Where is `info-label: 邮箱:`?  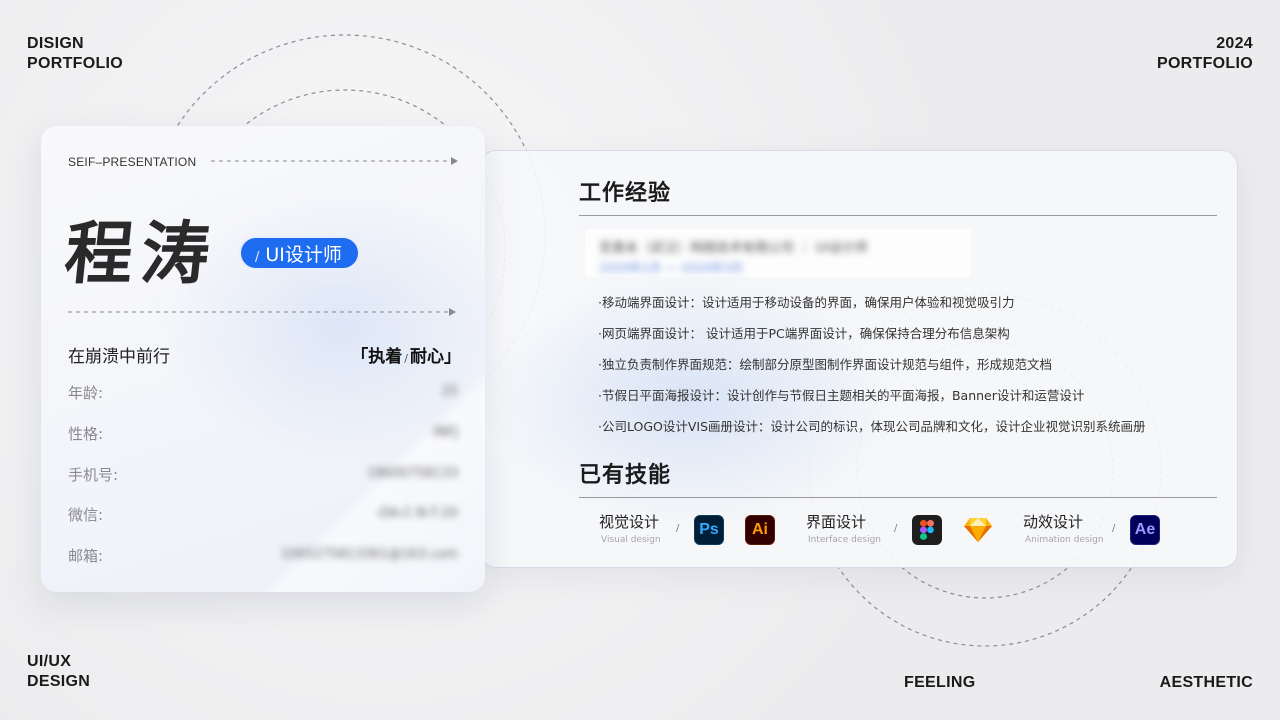 info-label: 邮箱: is located at coordinates (86, 556).